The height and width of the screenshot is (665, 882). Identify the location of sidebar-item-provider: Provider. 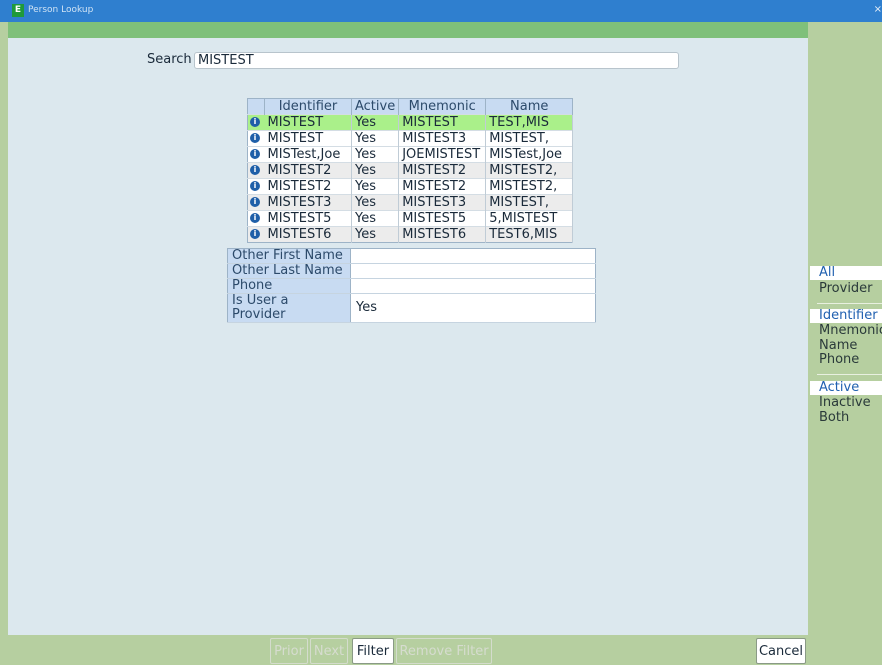
(846, 289).